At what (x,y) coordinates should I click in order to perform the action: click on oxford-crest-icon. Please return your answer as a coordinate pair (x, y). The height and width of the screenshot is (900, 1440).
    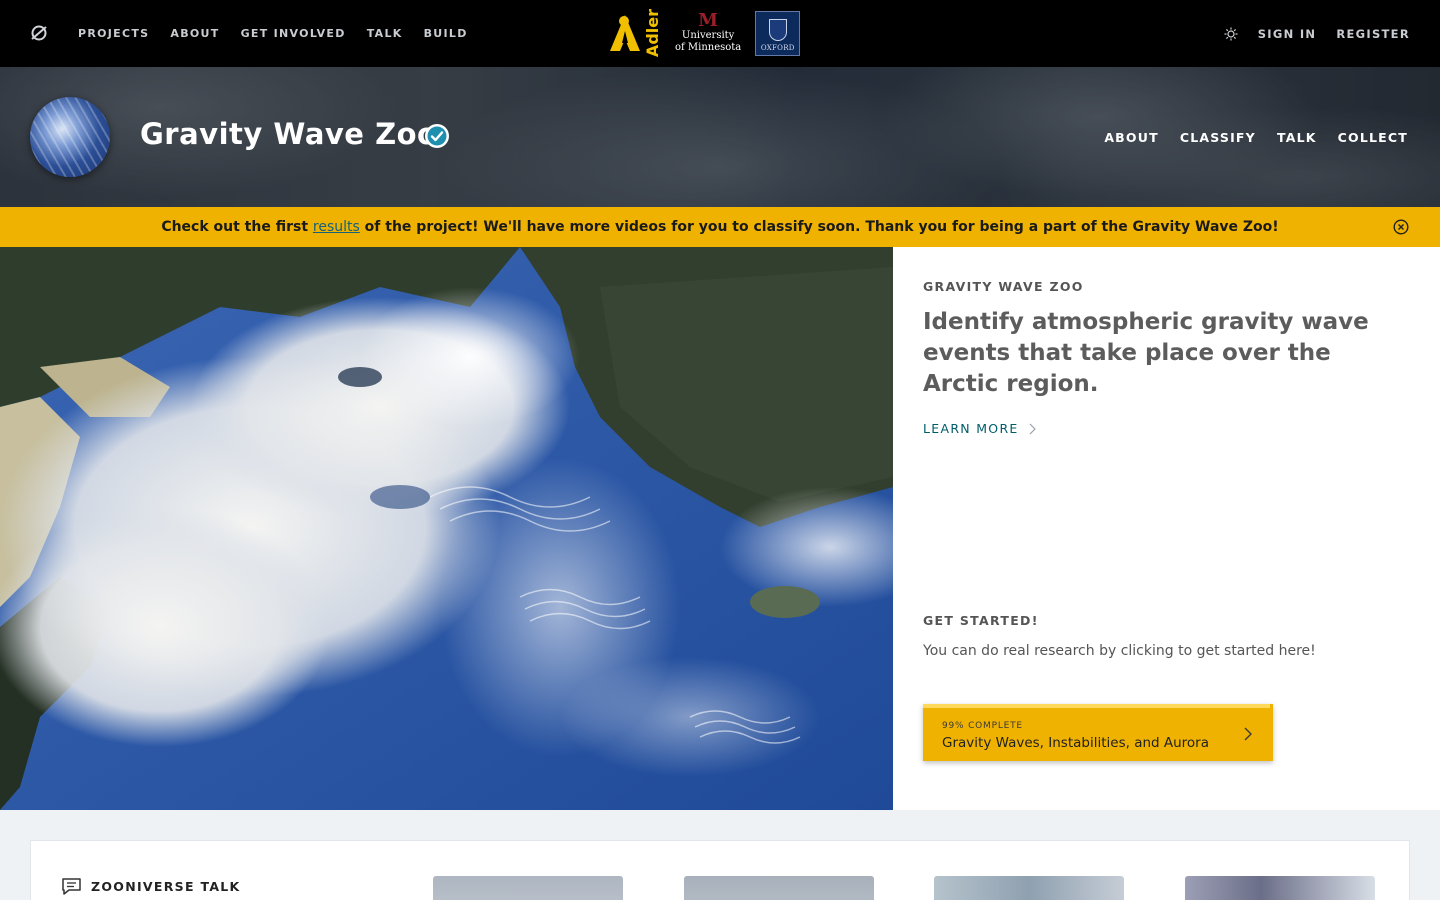
    Looking at the image, I should click on (777, 29).